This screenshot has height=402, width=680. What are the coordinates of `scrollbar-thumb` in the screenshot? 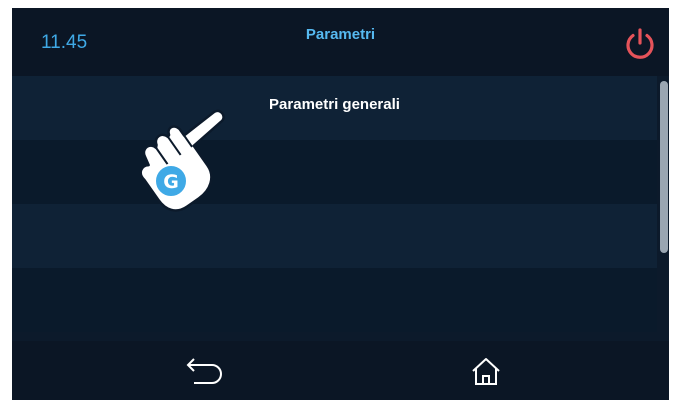 It's located at (664, 167).